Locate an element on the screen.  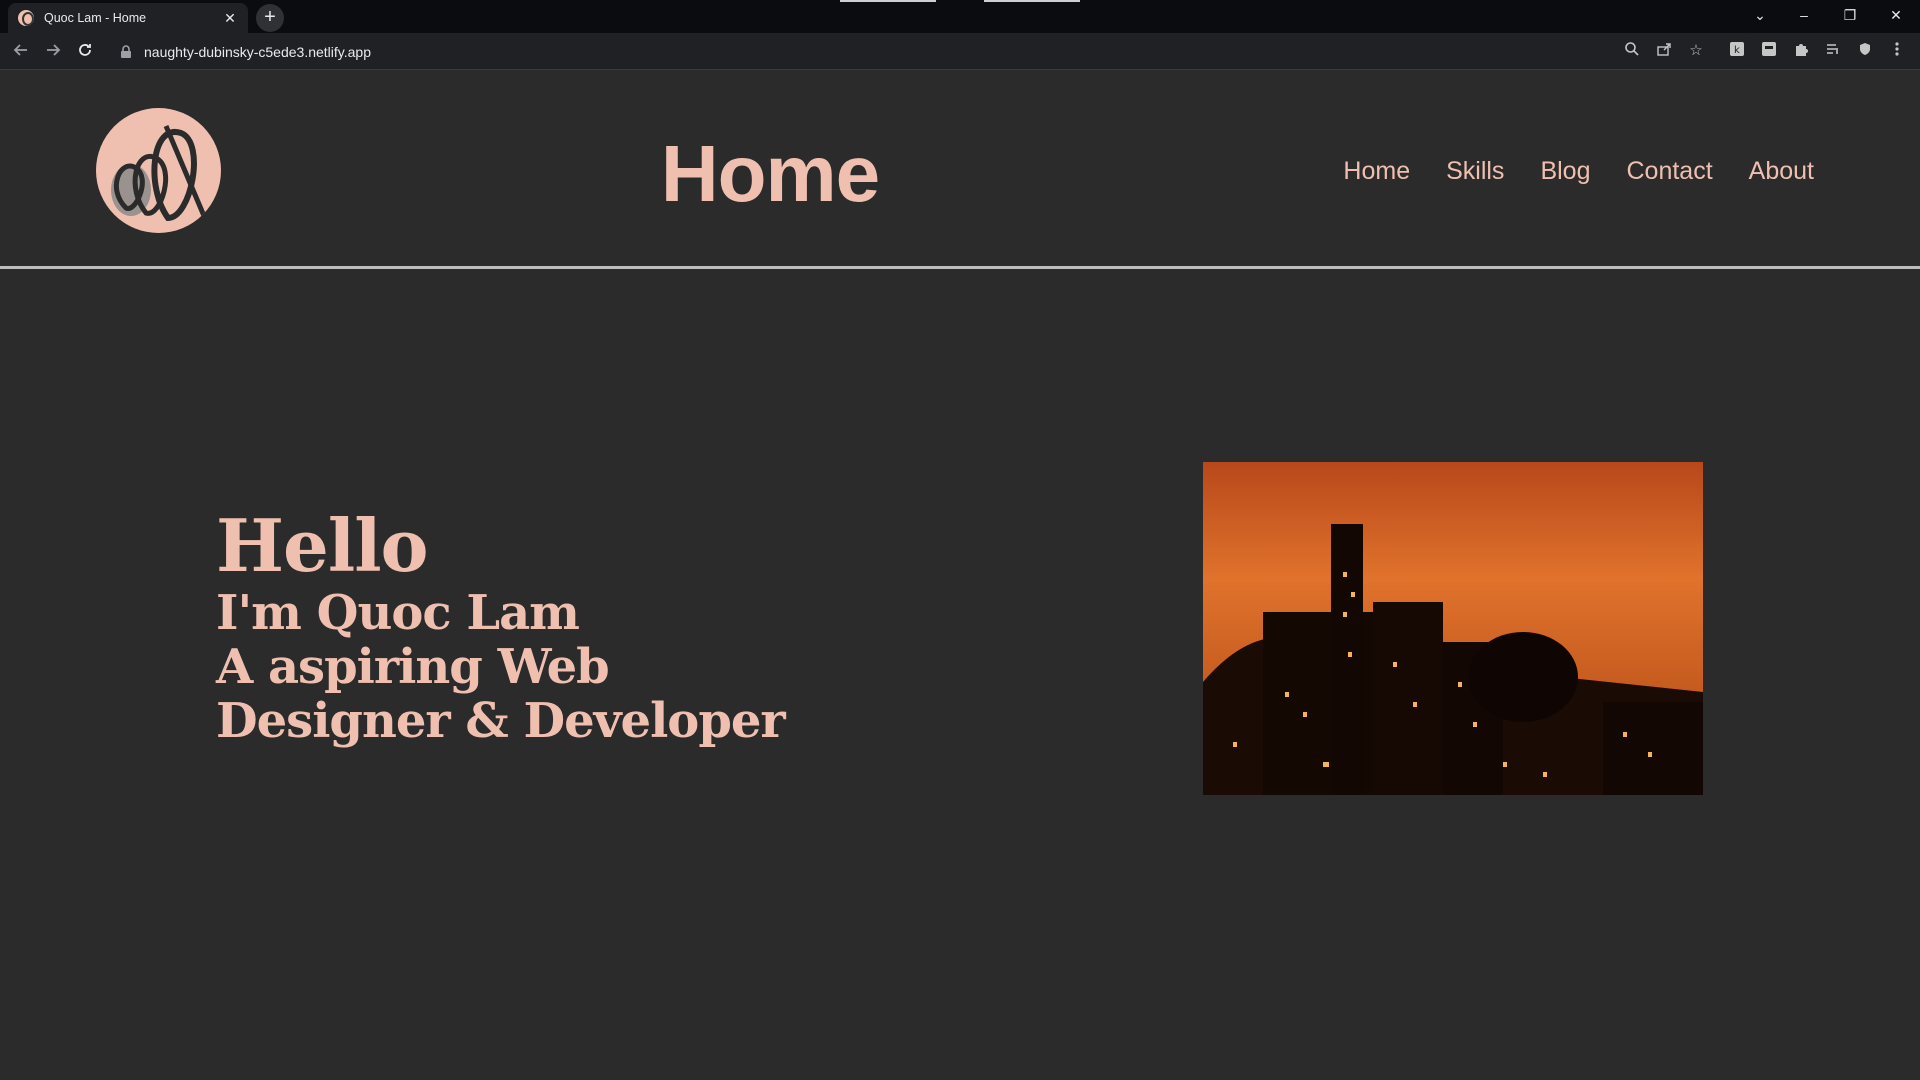
svg-text: k is located at coordinates (1737, 50).